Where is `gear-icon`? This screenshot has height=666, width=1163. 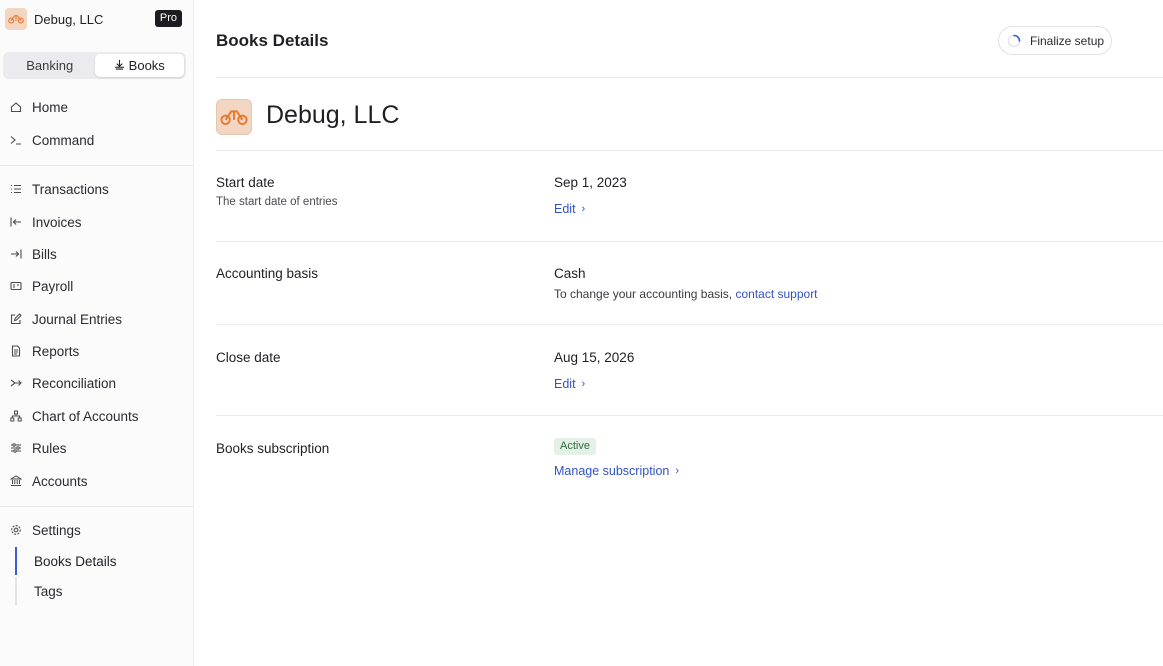
gear-icon is located at coordinates (16, 530).